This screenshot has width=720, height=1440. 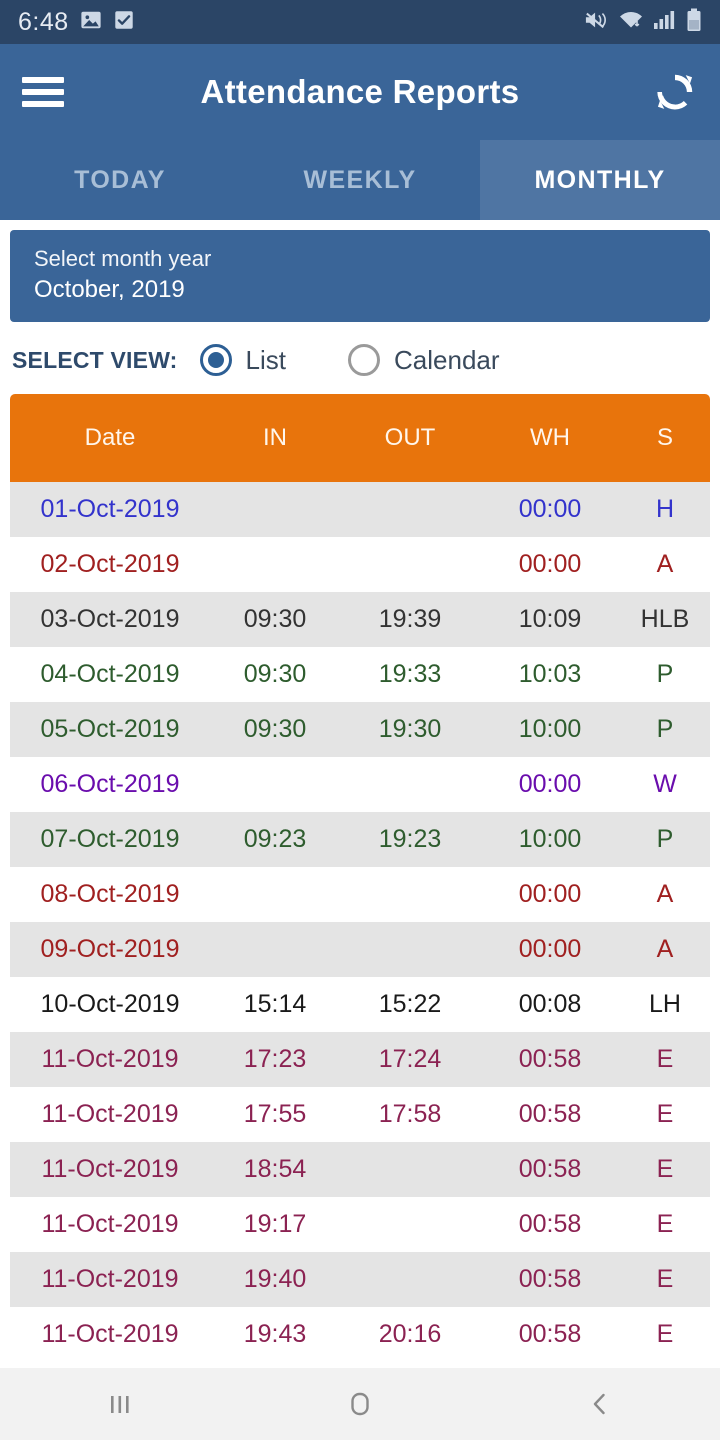 I want to click on cell-in: 19:40, so click(x=275, y=1279).